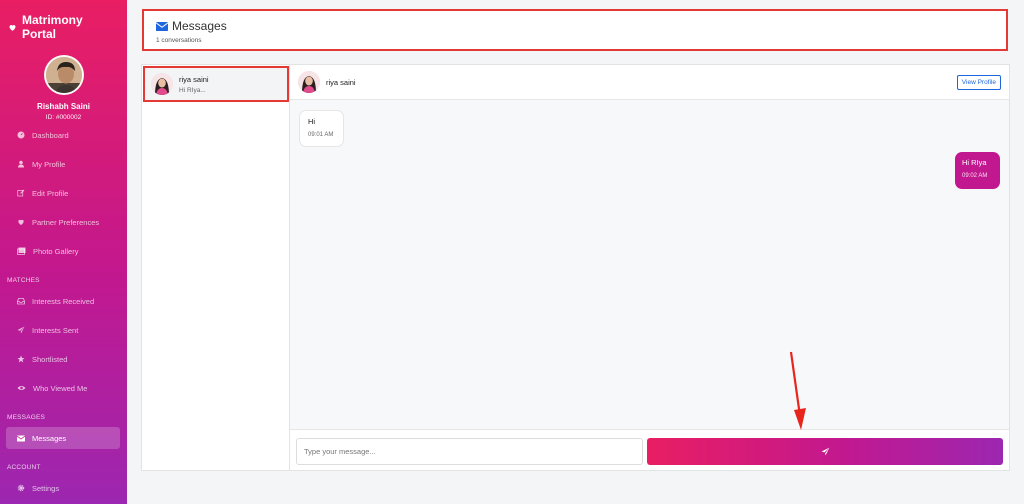 The width and height of the screenshot is (1024, 504). Describe the element at coordinates (21, 193) in the screenshot. I see `edit-icon` at that location.